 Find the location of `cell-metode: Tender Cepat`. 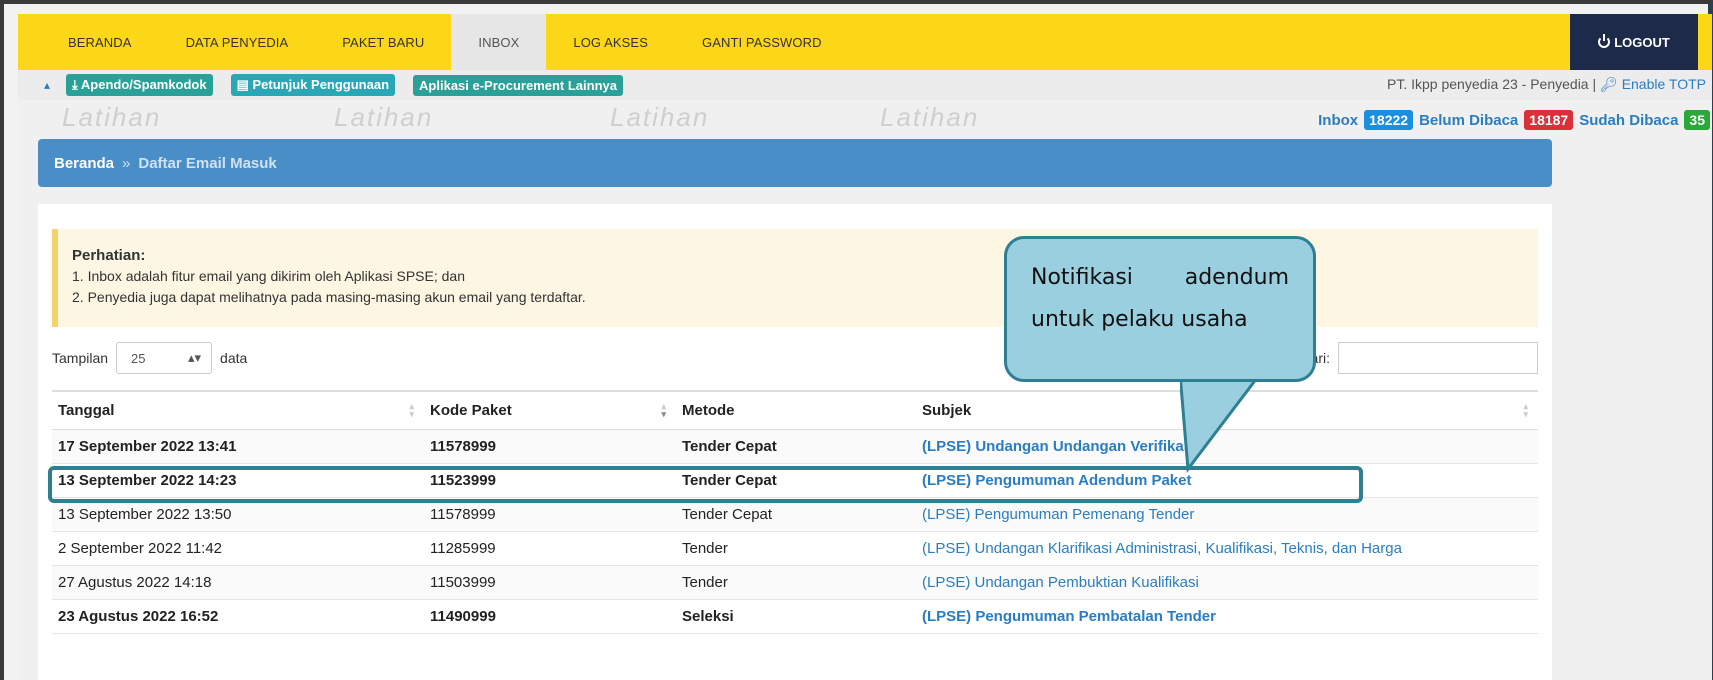

cell-metode: Tender Cepat is located at coordinates (796, 446).